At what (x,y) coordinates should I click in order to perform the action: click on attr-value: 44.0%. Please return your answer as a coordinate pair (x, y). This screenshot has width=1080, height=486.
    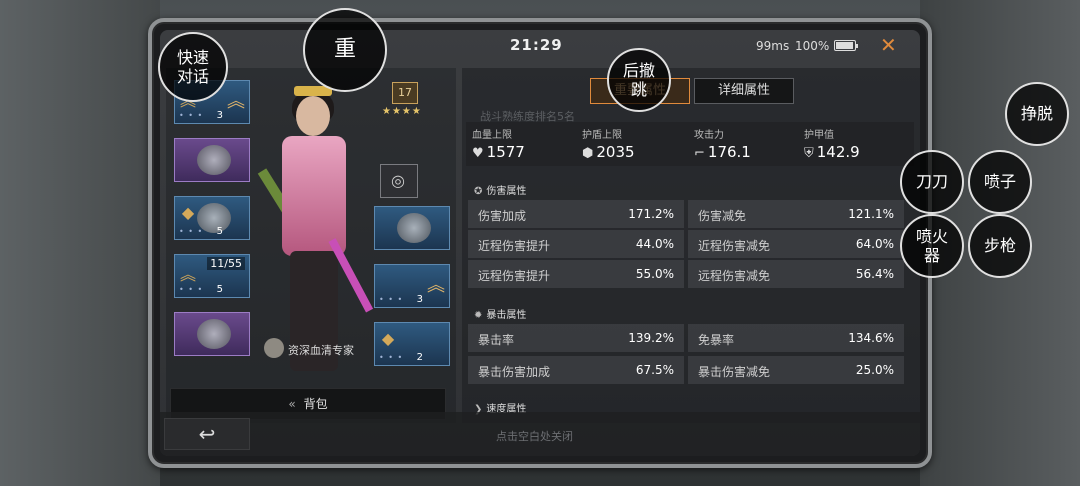
    Looking at the image, I should click on (654, 244).